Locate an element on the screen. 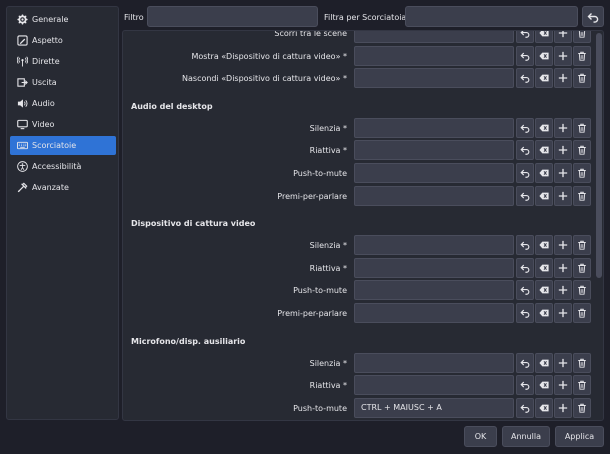 The image size is (610, 454). cancel-button: Annulla is located at coordinates (526, 436).